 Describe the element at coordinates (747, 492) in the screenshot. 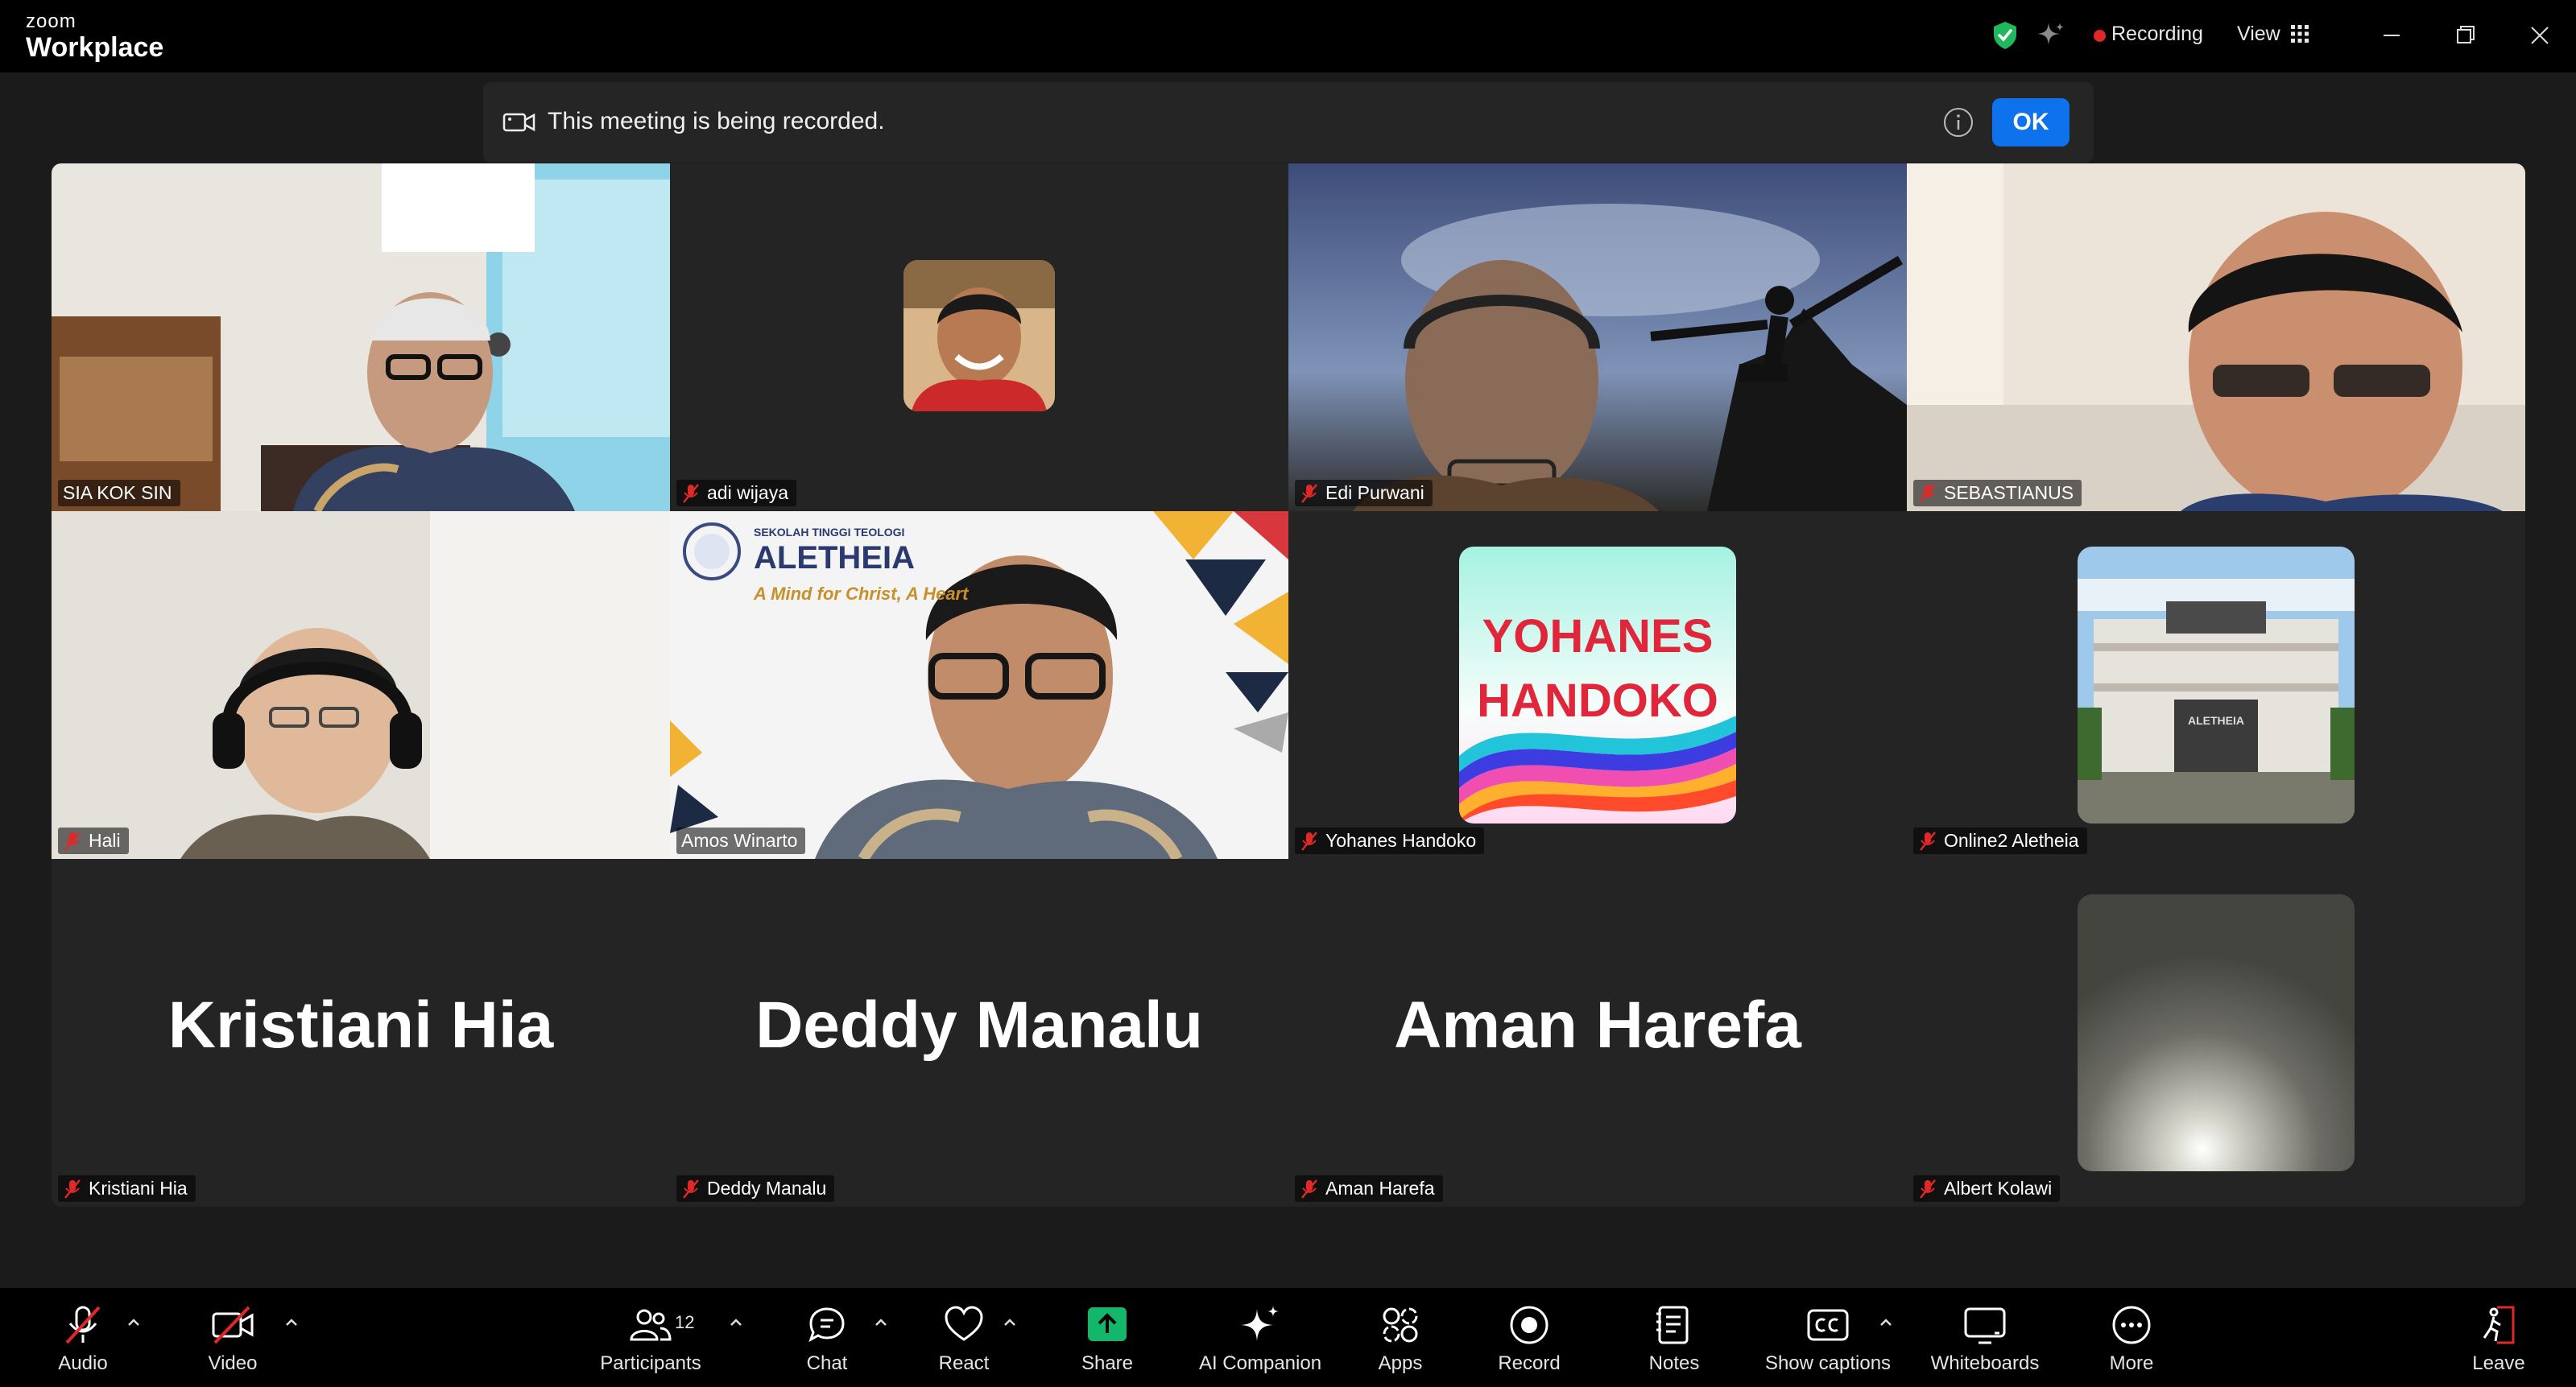

I see `participant-name: adi wijaya` at that location.